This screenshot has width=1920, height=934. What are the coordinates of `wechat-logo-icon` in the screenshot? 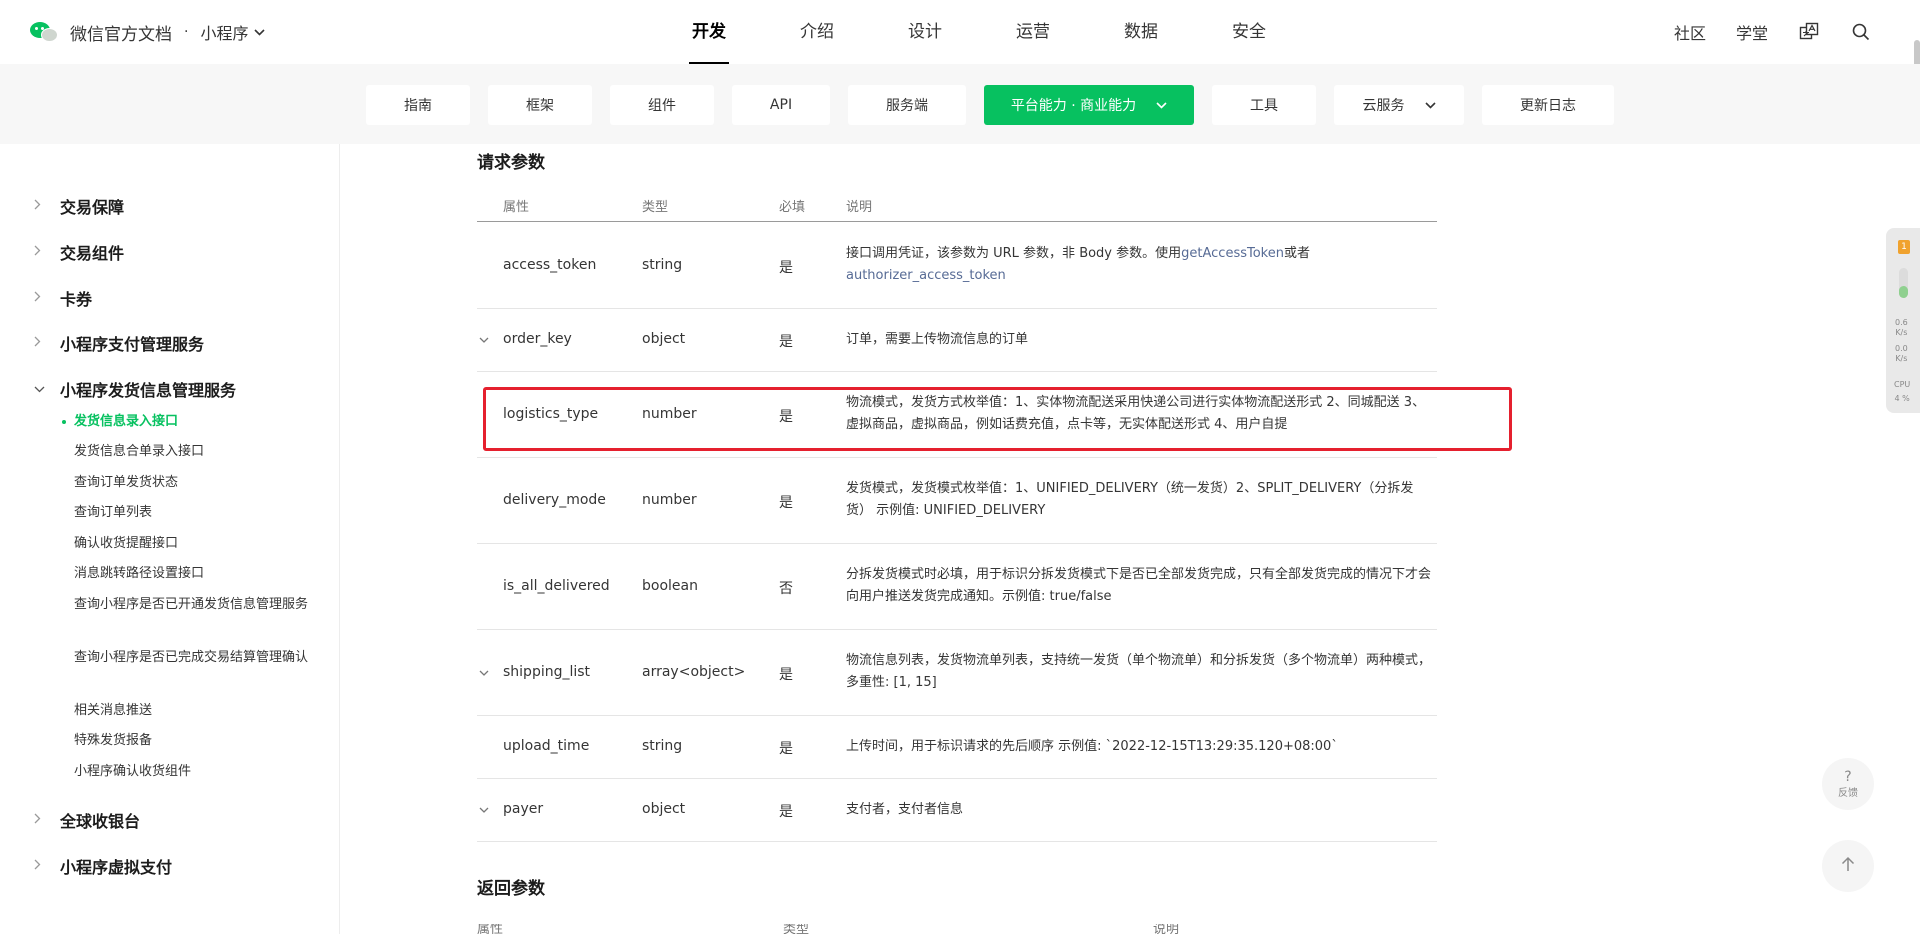 It's located at (45, 32).